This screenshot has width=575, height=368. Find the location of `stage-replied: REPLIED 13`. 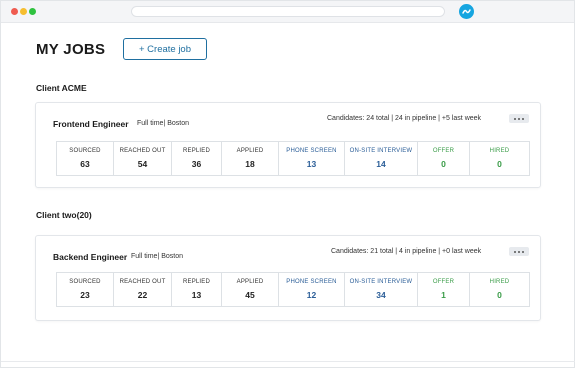

stage-replied: REPLIED 13 is located at coordinates (197, 289).